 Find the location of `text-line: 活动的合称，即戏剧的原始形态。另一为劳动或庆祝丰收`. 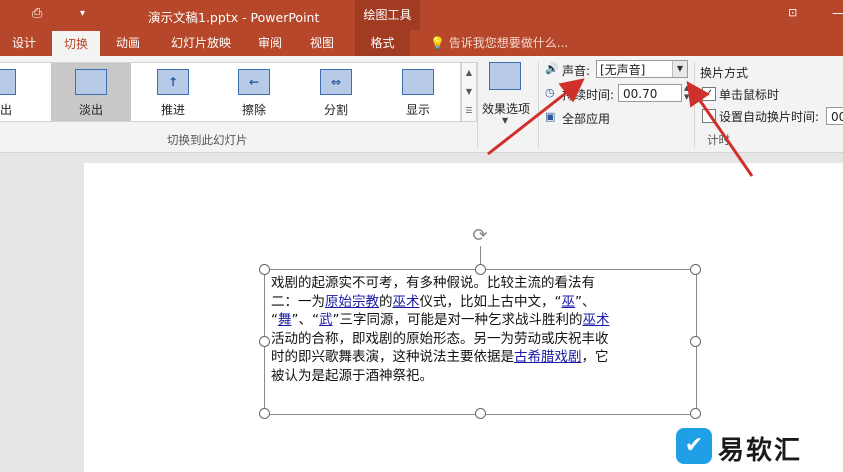

text-line: 活动的合称，即戏剧的原始形态。另一为劳动或庆祝丰收 is located at coordinates (440, 338).